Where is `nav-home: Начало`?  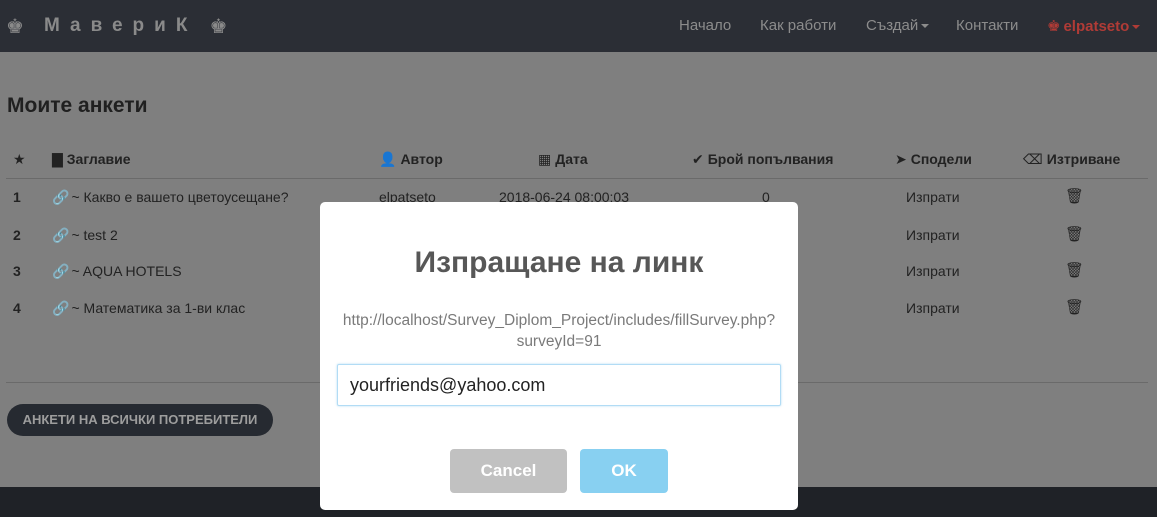
nav-home: Начало is located at coordinates (705, 26).